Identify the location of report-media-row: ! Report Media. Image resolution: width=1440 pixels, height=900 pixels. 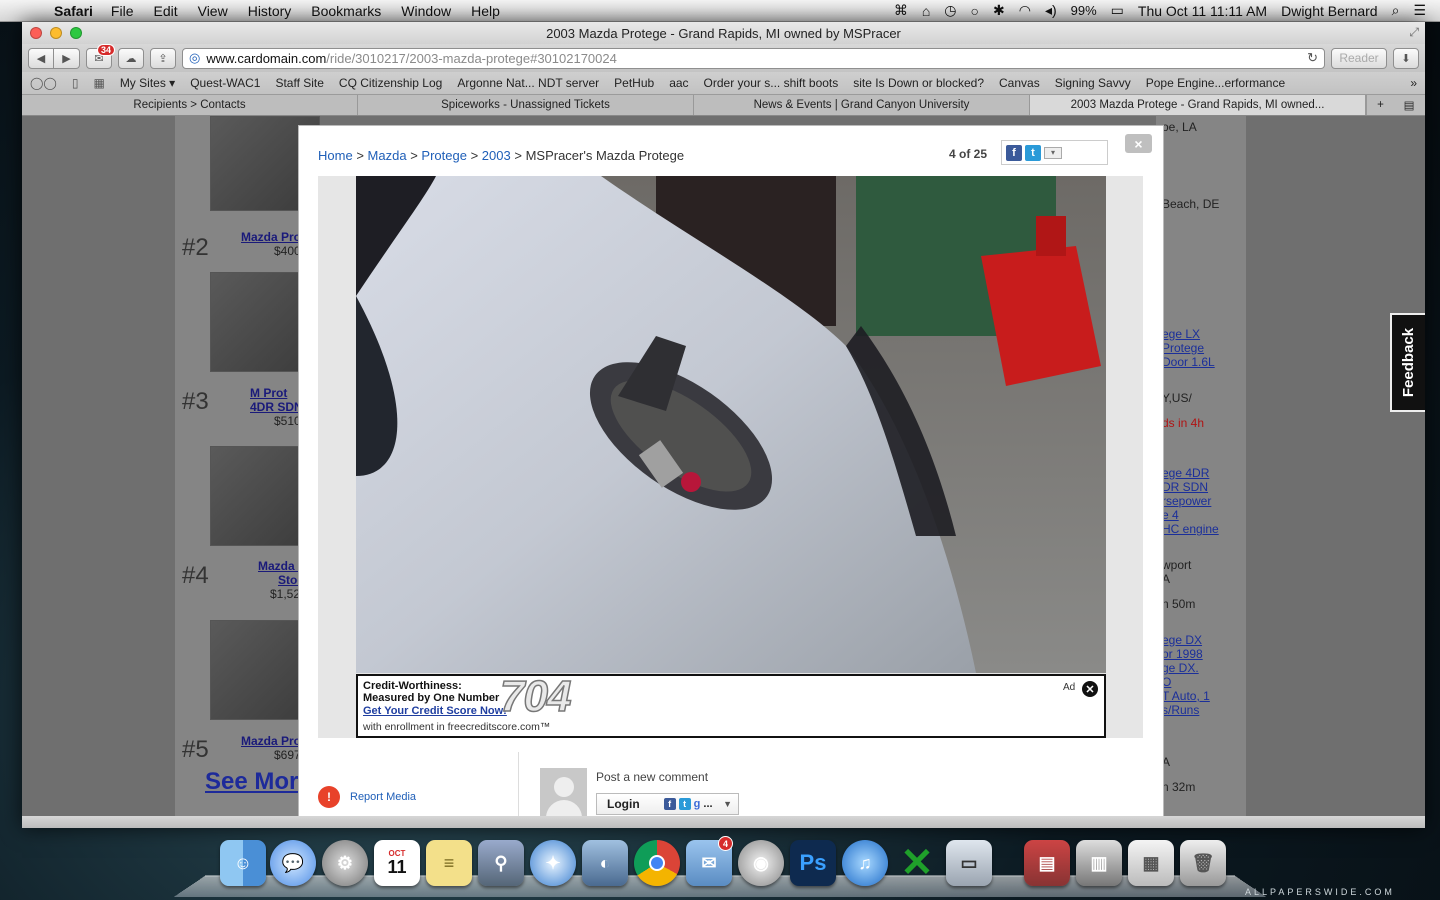
(367, 797).